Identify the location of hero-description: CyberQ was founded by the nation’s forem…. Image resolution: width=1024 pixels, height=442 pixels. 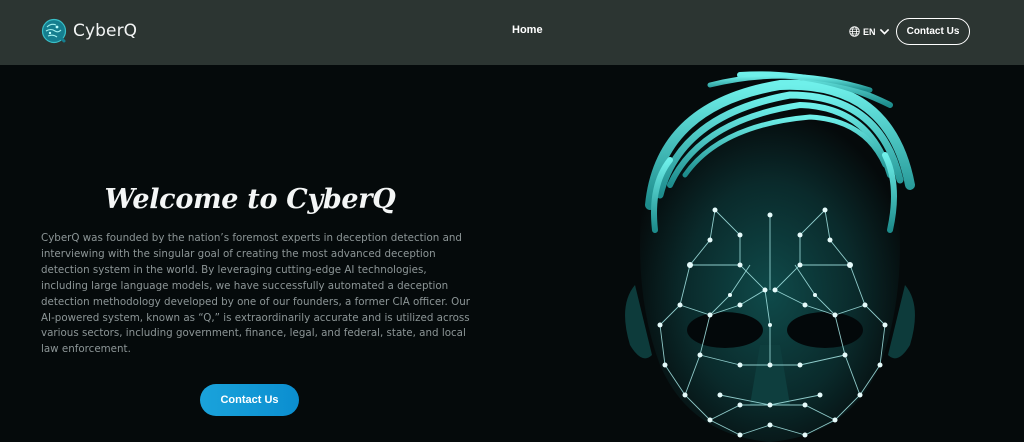
(255, 294).